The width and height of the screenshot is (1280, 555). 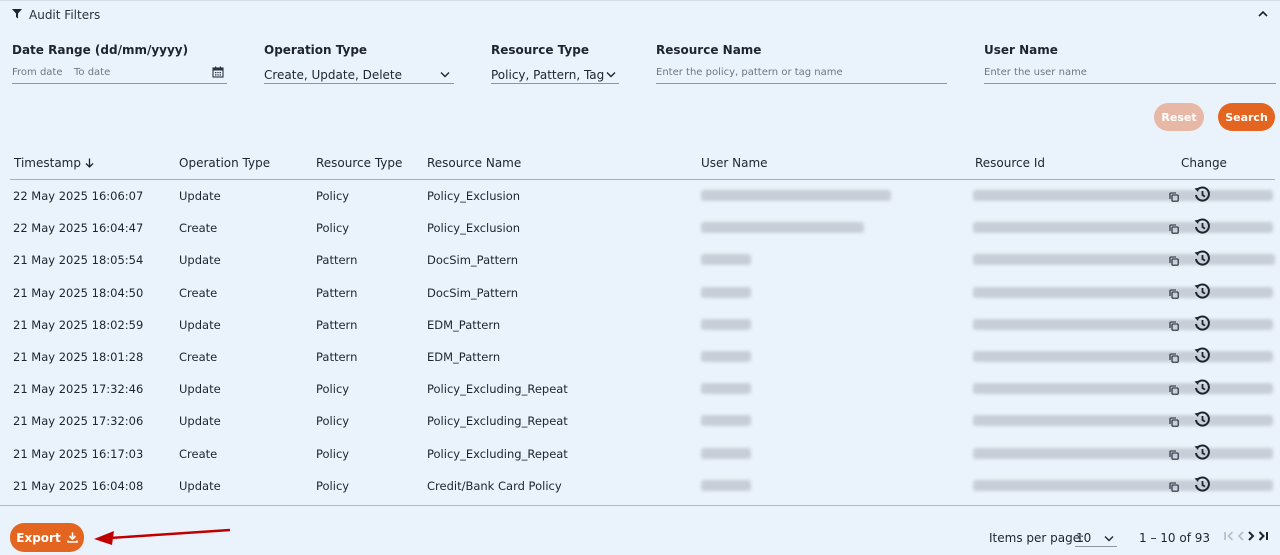 What do you see at coordinates (1096, 546) in the screenshot?
I see `items-per-page-underline` at bounding box center [1096, 546].